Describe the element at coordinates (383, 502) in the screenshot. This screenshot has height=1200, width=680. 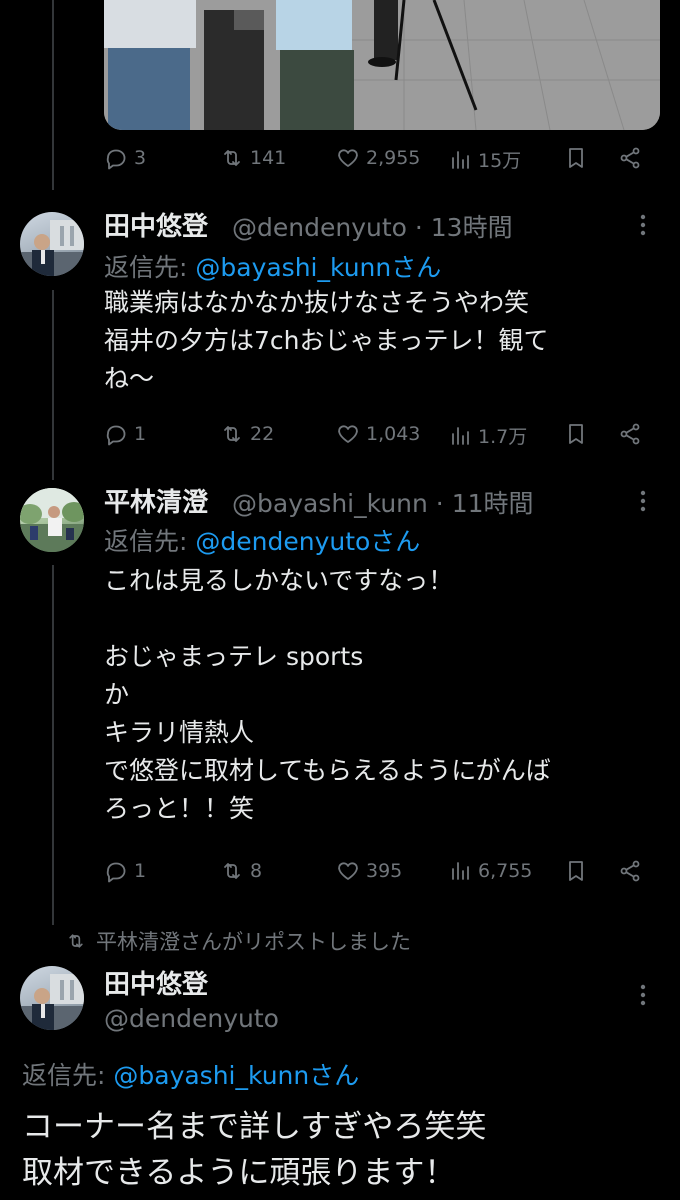
I see `handle-time: @bayashi_kunn · 11時間` at that location.